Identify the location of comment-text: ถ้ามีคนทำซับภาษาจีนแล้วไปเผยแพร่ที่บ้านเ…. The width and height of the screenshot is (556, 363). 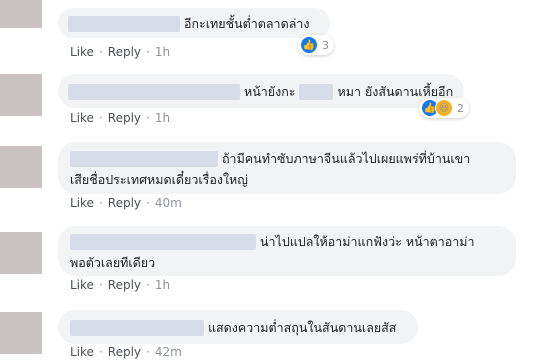
(346, 158).